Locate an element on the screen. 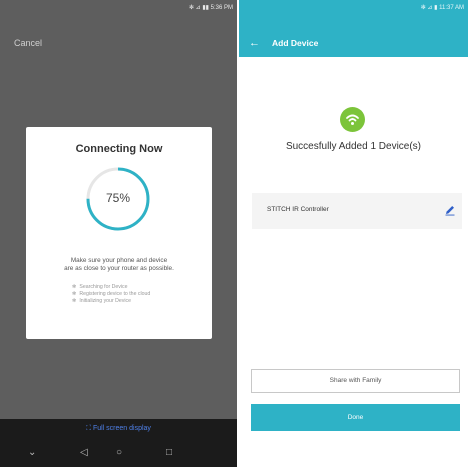  status-bar: ✻ ⊿ ▮▮ 5:36 PM is located at coordinates (210, 8).